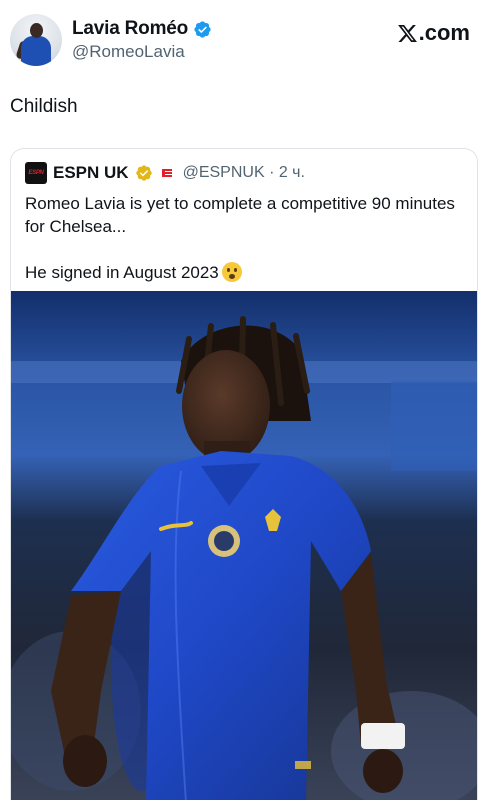  I want to click on avatar-head, so click(36, 30).